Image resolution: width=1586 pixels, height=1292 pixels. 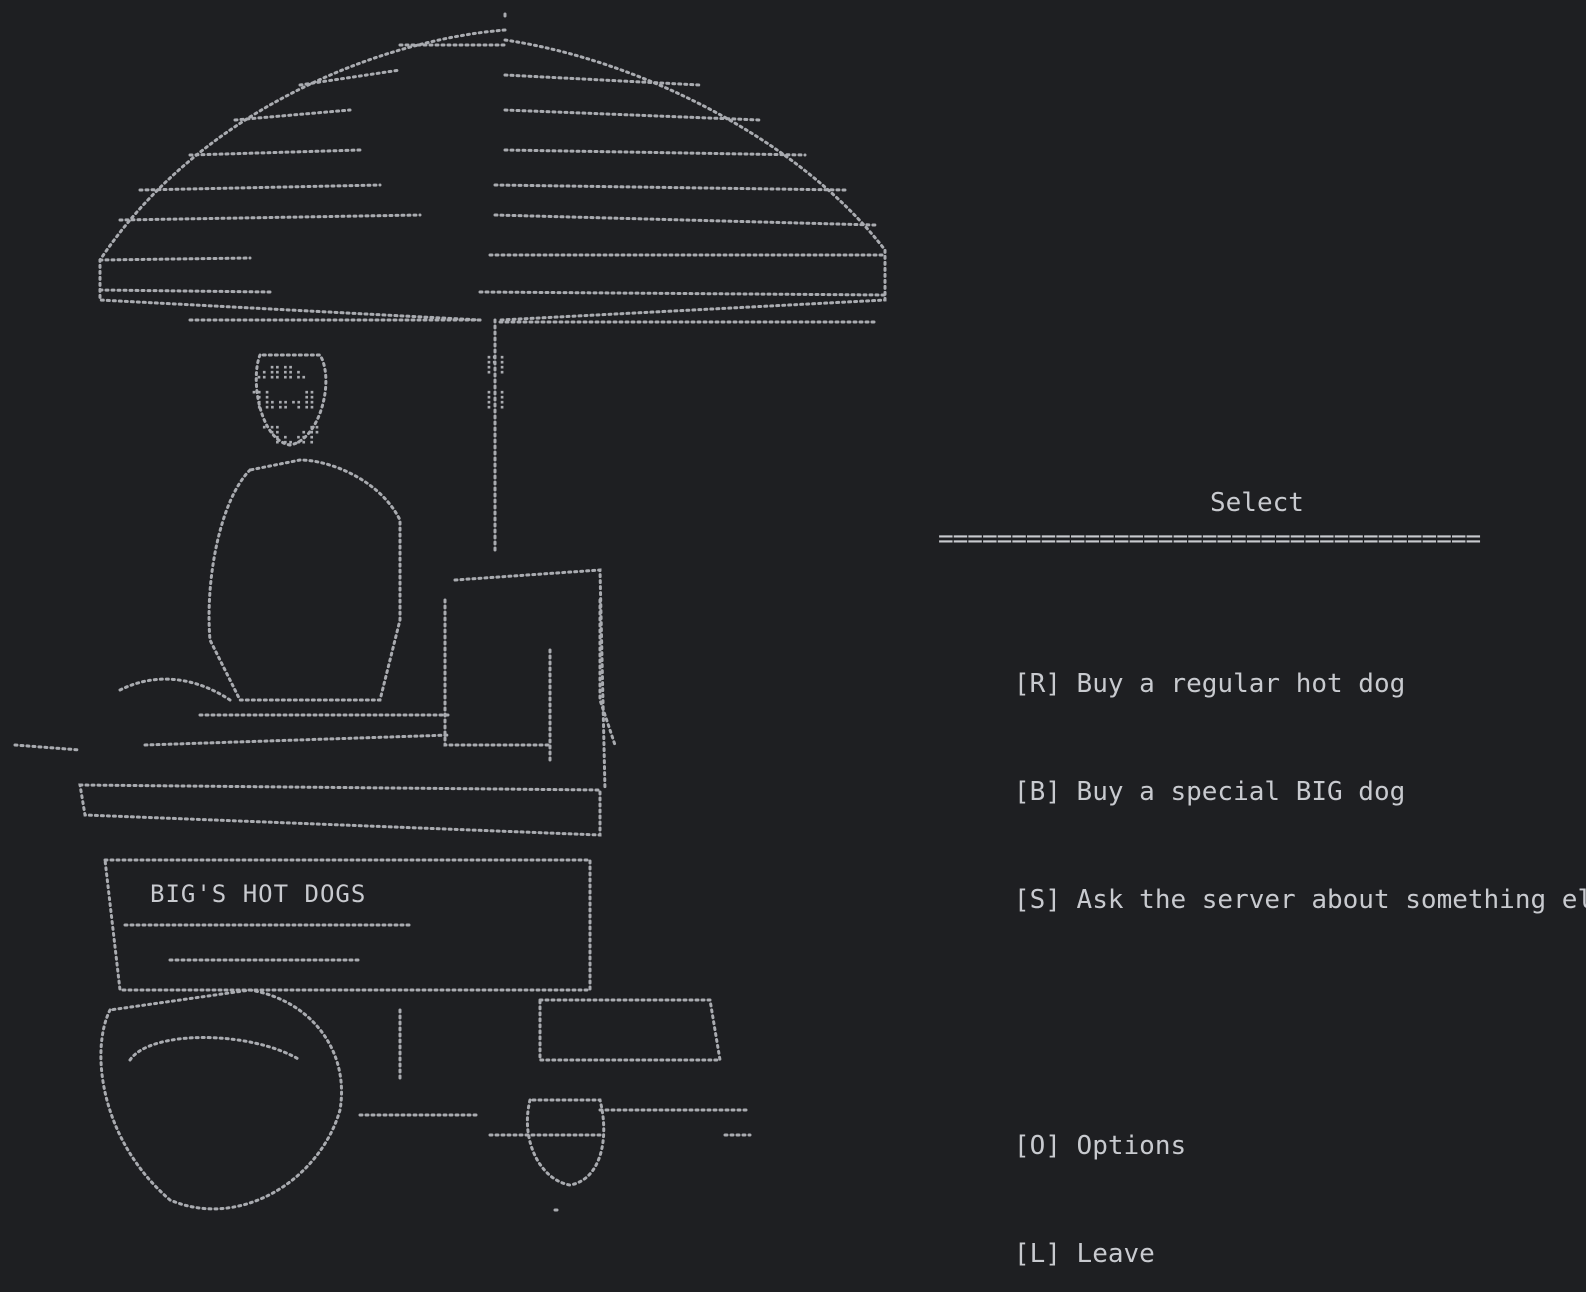 What do you see at coordinates (692, 180) in the screenshot?
I see `umbrella-right` at bounding box center [692, 180].